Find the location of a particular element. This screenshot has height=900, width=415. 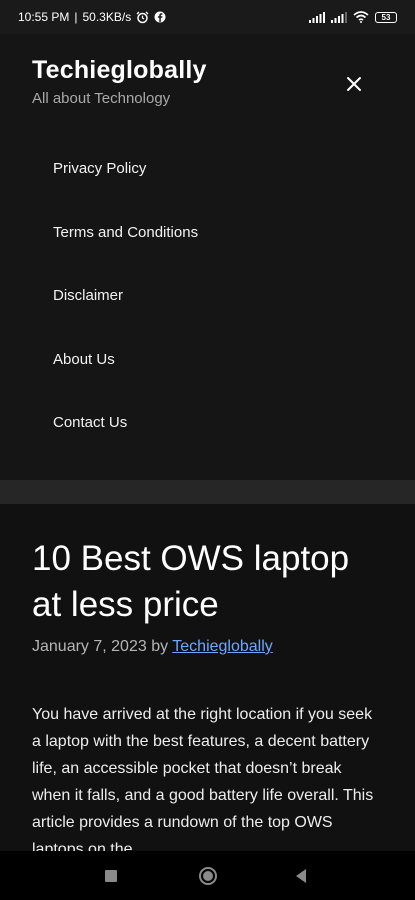

home-circle-icon is located at coordinates (208, 876).